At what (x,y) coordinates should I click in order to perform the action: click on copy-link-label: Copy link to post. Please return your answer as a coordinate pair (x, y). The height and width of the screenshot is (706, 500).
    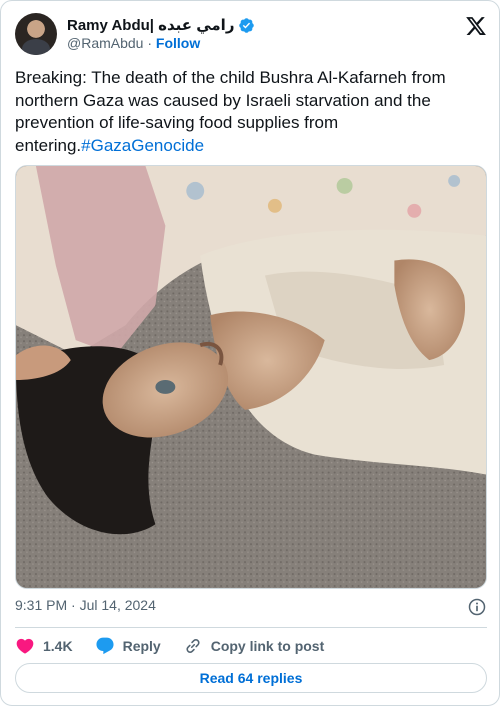
    Looking at the image, I should click on (267, 646).